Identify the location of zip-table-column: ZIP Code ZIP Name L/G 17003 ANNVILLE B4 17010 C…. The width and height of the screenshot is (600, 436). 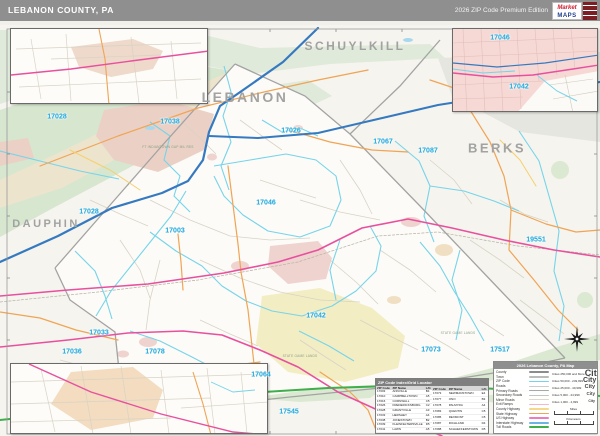
(404, 409).